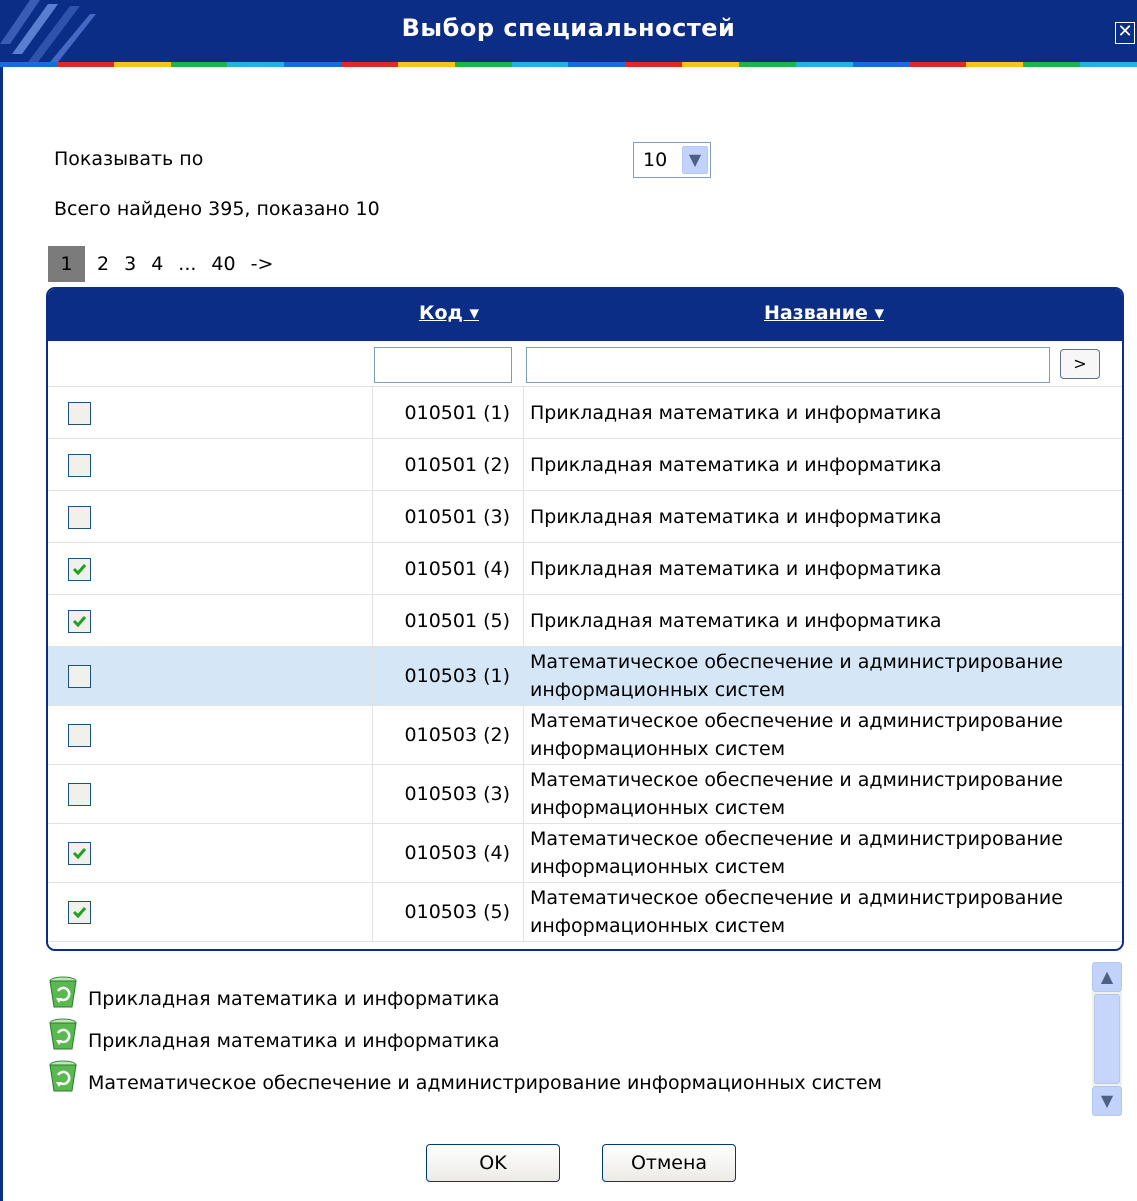 This screenshot has height=1201, width=1137. Describe the element at coordinates (568, 64) in the screenshot. I see `title-color-stripe` at that location.